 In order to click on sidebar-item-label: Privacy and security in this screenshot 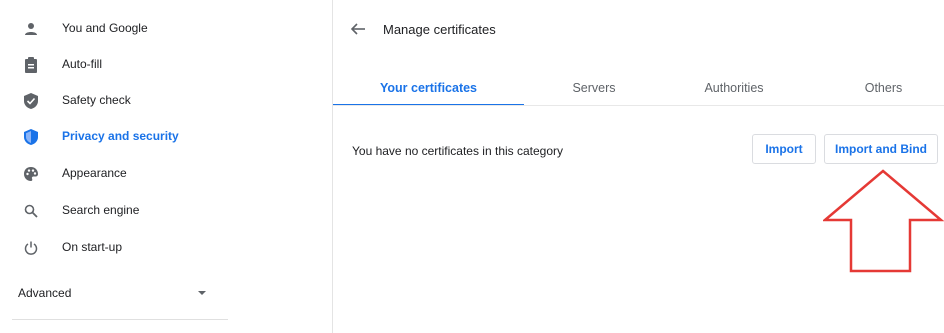, I will do `click(120, 136)`.